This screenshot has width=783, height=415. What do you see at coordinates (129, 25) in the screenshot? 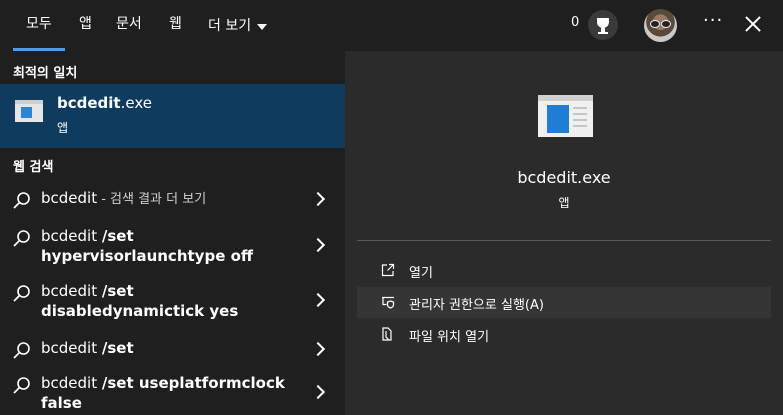
I see `tab-documents: 문서` at bounding box center [129, 25].